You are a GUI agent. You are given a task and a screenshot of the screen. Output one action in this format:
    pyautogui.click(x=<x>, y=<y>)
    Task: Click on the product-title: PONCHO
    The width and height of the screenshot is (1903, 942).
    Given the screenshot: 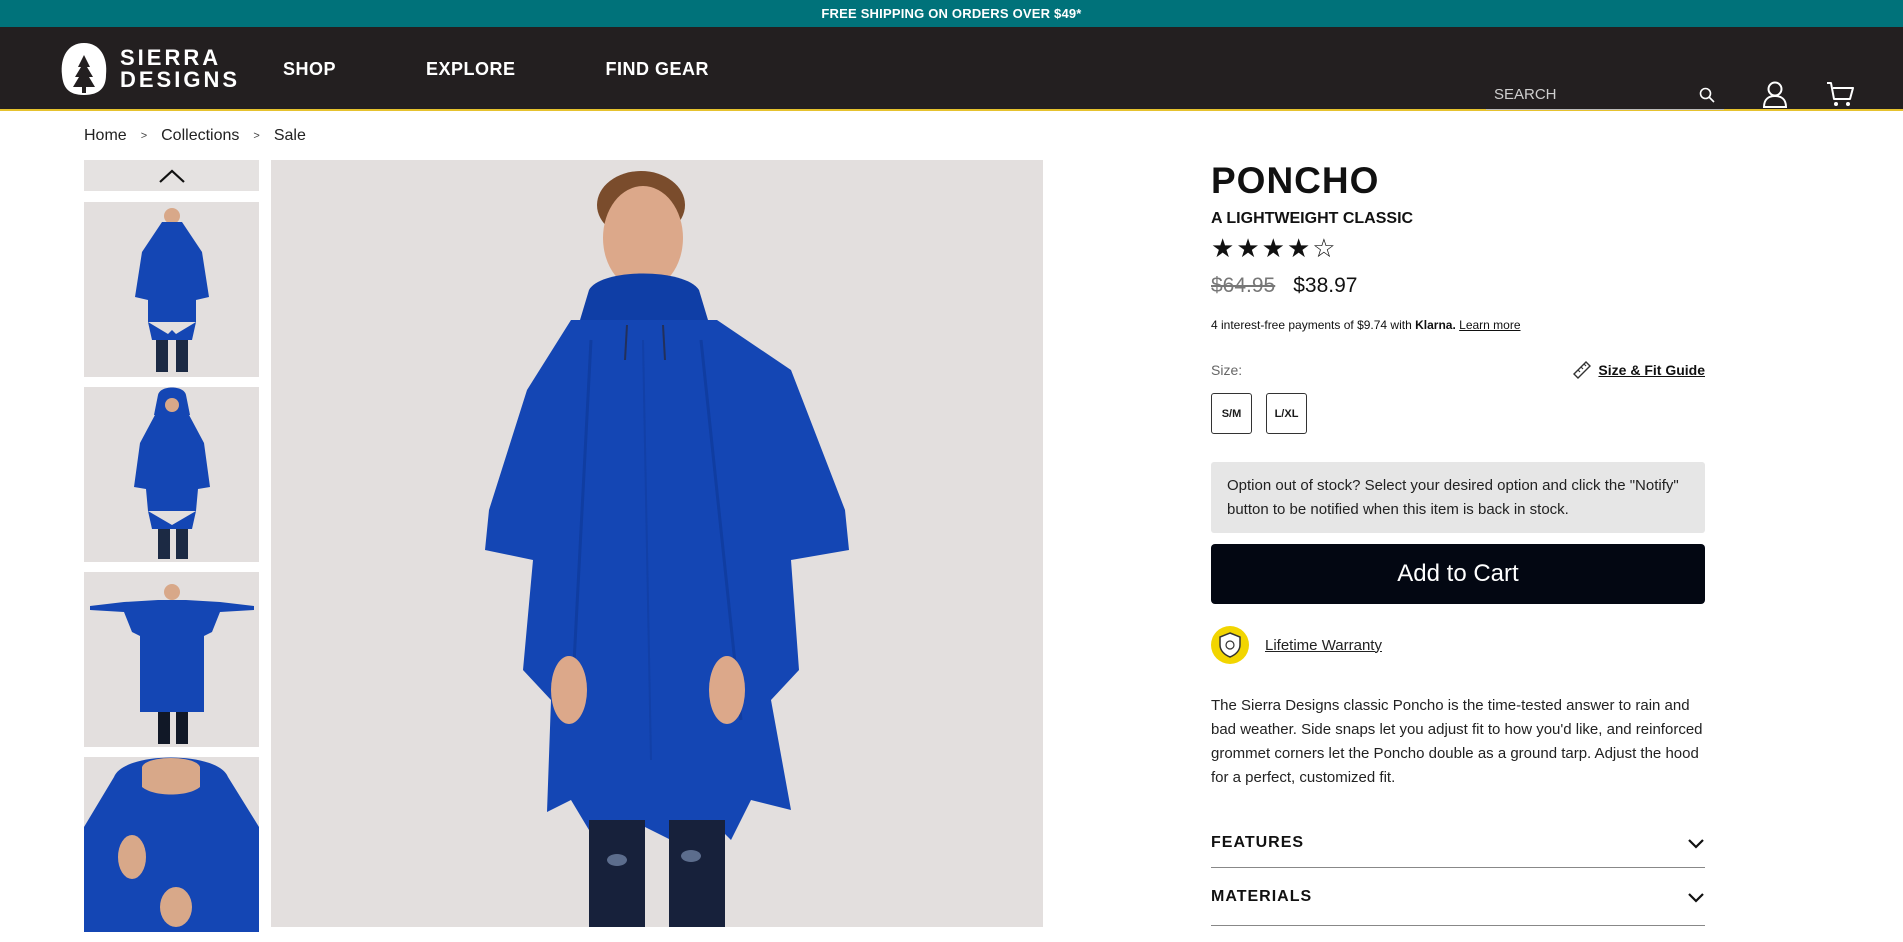 What is the action you would take?
    pyautogui.click(x=1295, y=180)
    